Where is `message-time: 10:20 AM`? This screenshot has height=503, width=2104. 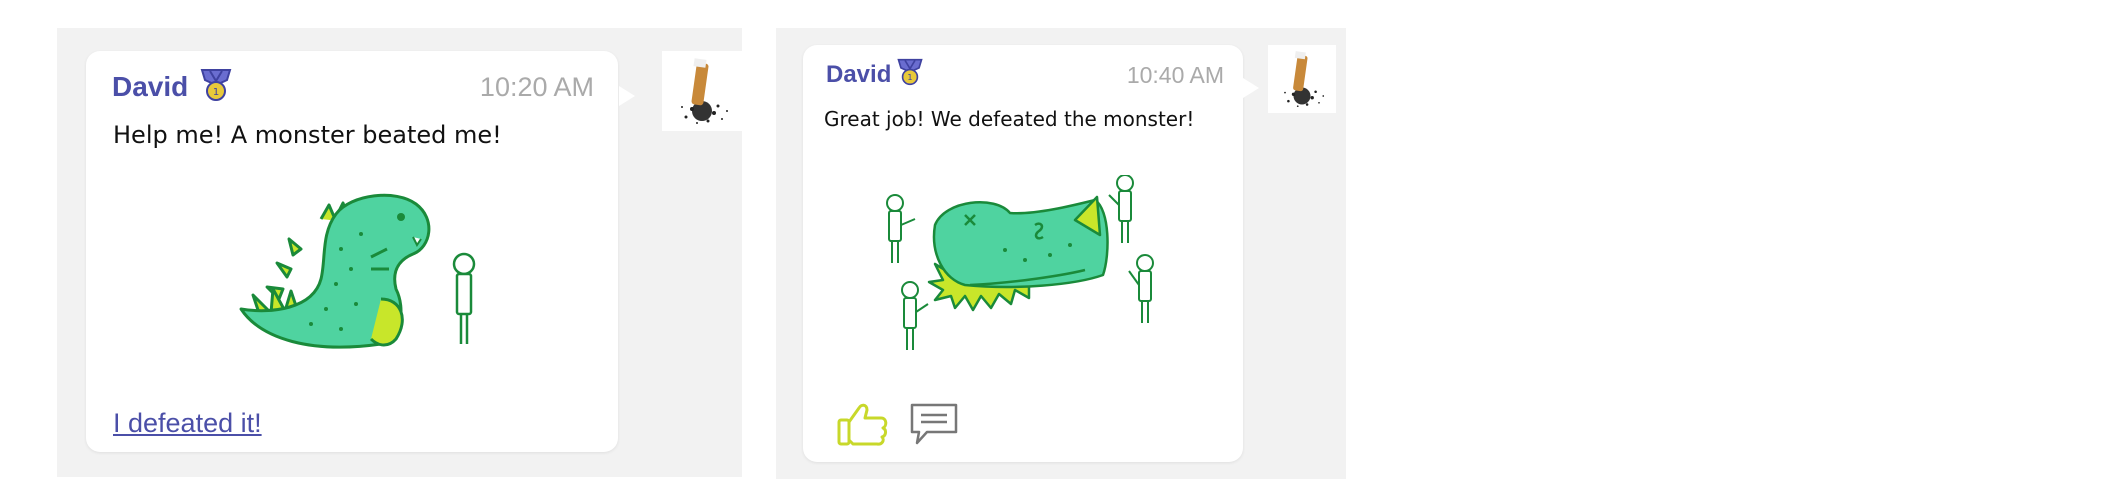 message-time: 10:20 AM is located at coordinates (536, 87).